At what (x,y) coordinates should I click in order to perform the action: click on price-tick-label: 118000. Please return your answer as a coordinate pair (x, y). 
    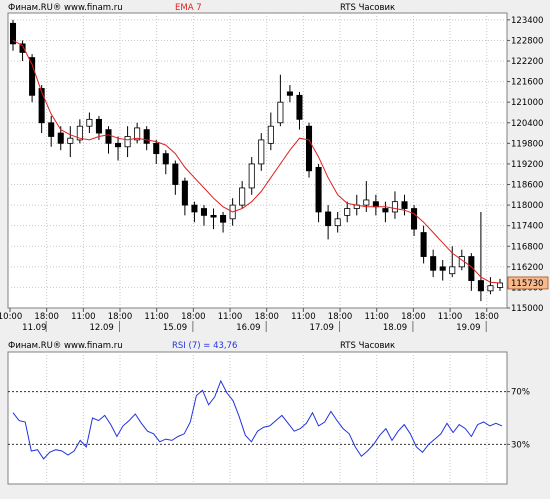
    Looking at the image, I should click on (527, 206).